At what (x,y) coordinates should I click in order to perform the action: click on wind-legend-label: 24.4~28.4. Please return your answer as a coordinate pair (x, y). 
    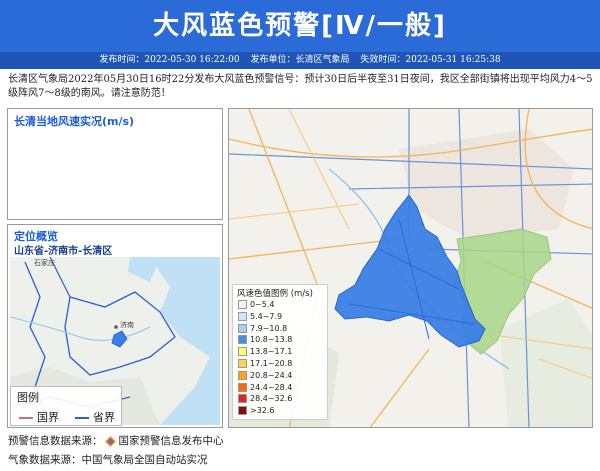
    Looking at the image, I should click on (271, 387).